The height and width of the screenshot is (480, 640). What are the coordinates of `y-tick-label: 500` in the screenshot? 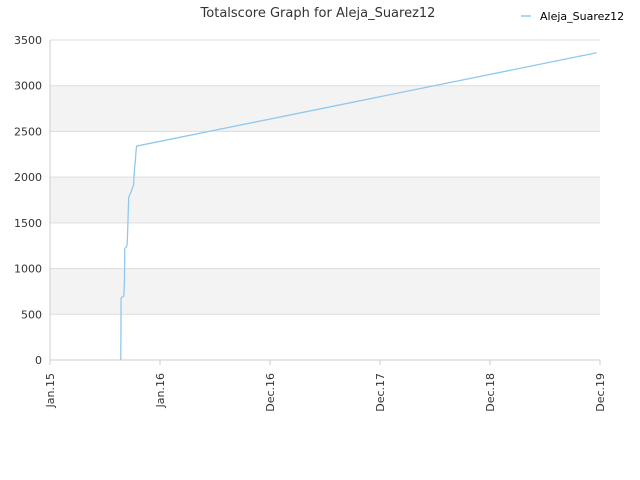 It's located at (31, 314).